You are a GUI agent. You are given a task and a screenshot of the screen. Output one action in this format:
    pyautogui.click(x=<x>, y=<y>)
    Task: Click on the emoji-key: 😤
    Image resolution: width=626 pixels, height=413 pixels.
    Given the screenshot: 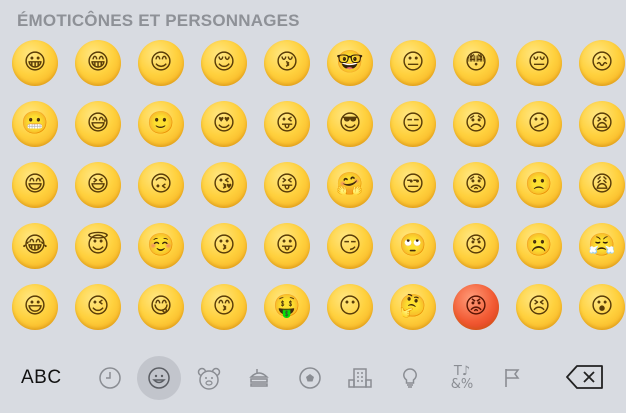 What is the action you would take?
    pyautogui.click(x=602, y=246)
    